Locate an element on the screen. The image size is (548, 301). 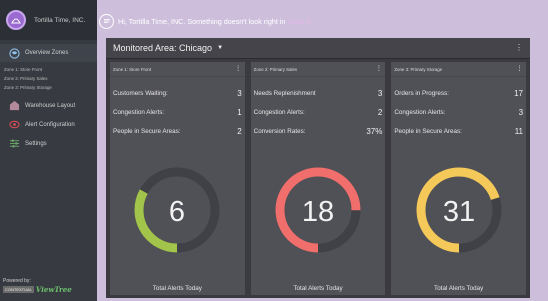
banner-zone-link: Zone 3 is located at coordinates (299, 21).